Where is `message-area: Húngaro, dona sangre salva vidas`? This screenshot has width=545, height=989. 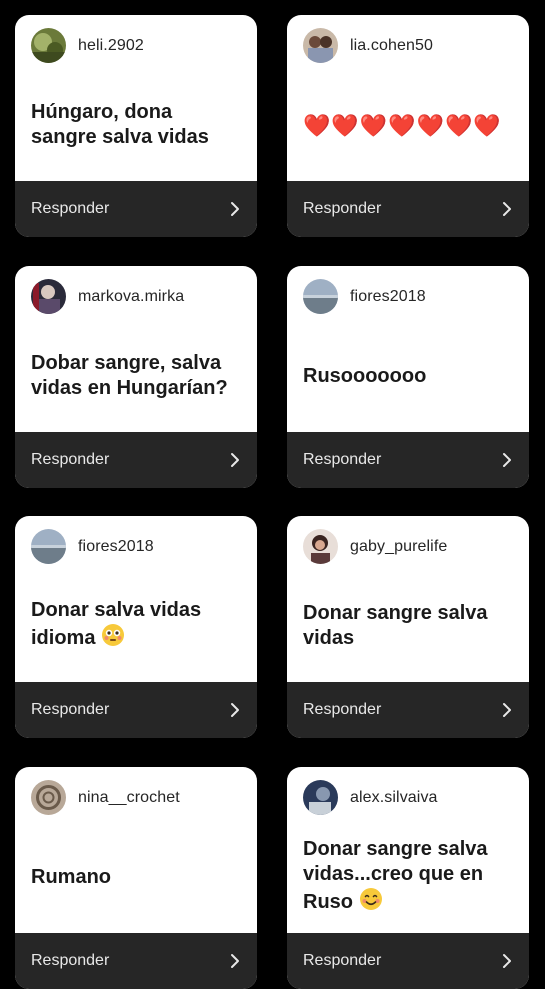 message-area: Húngaro, dona sangre salva vidas is located at coordinates (137, 125).